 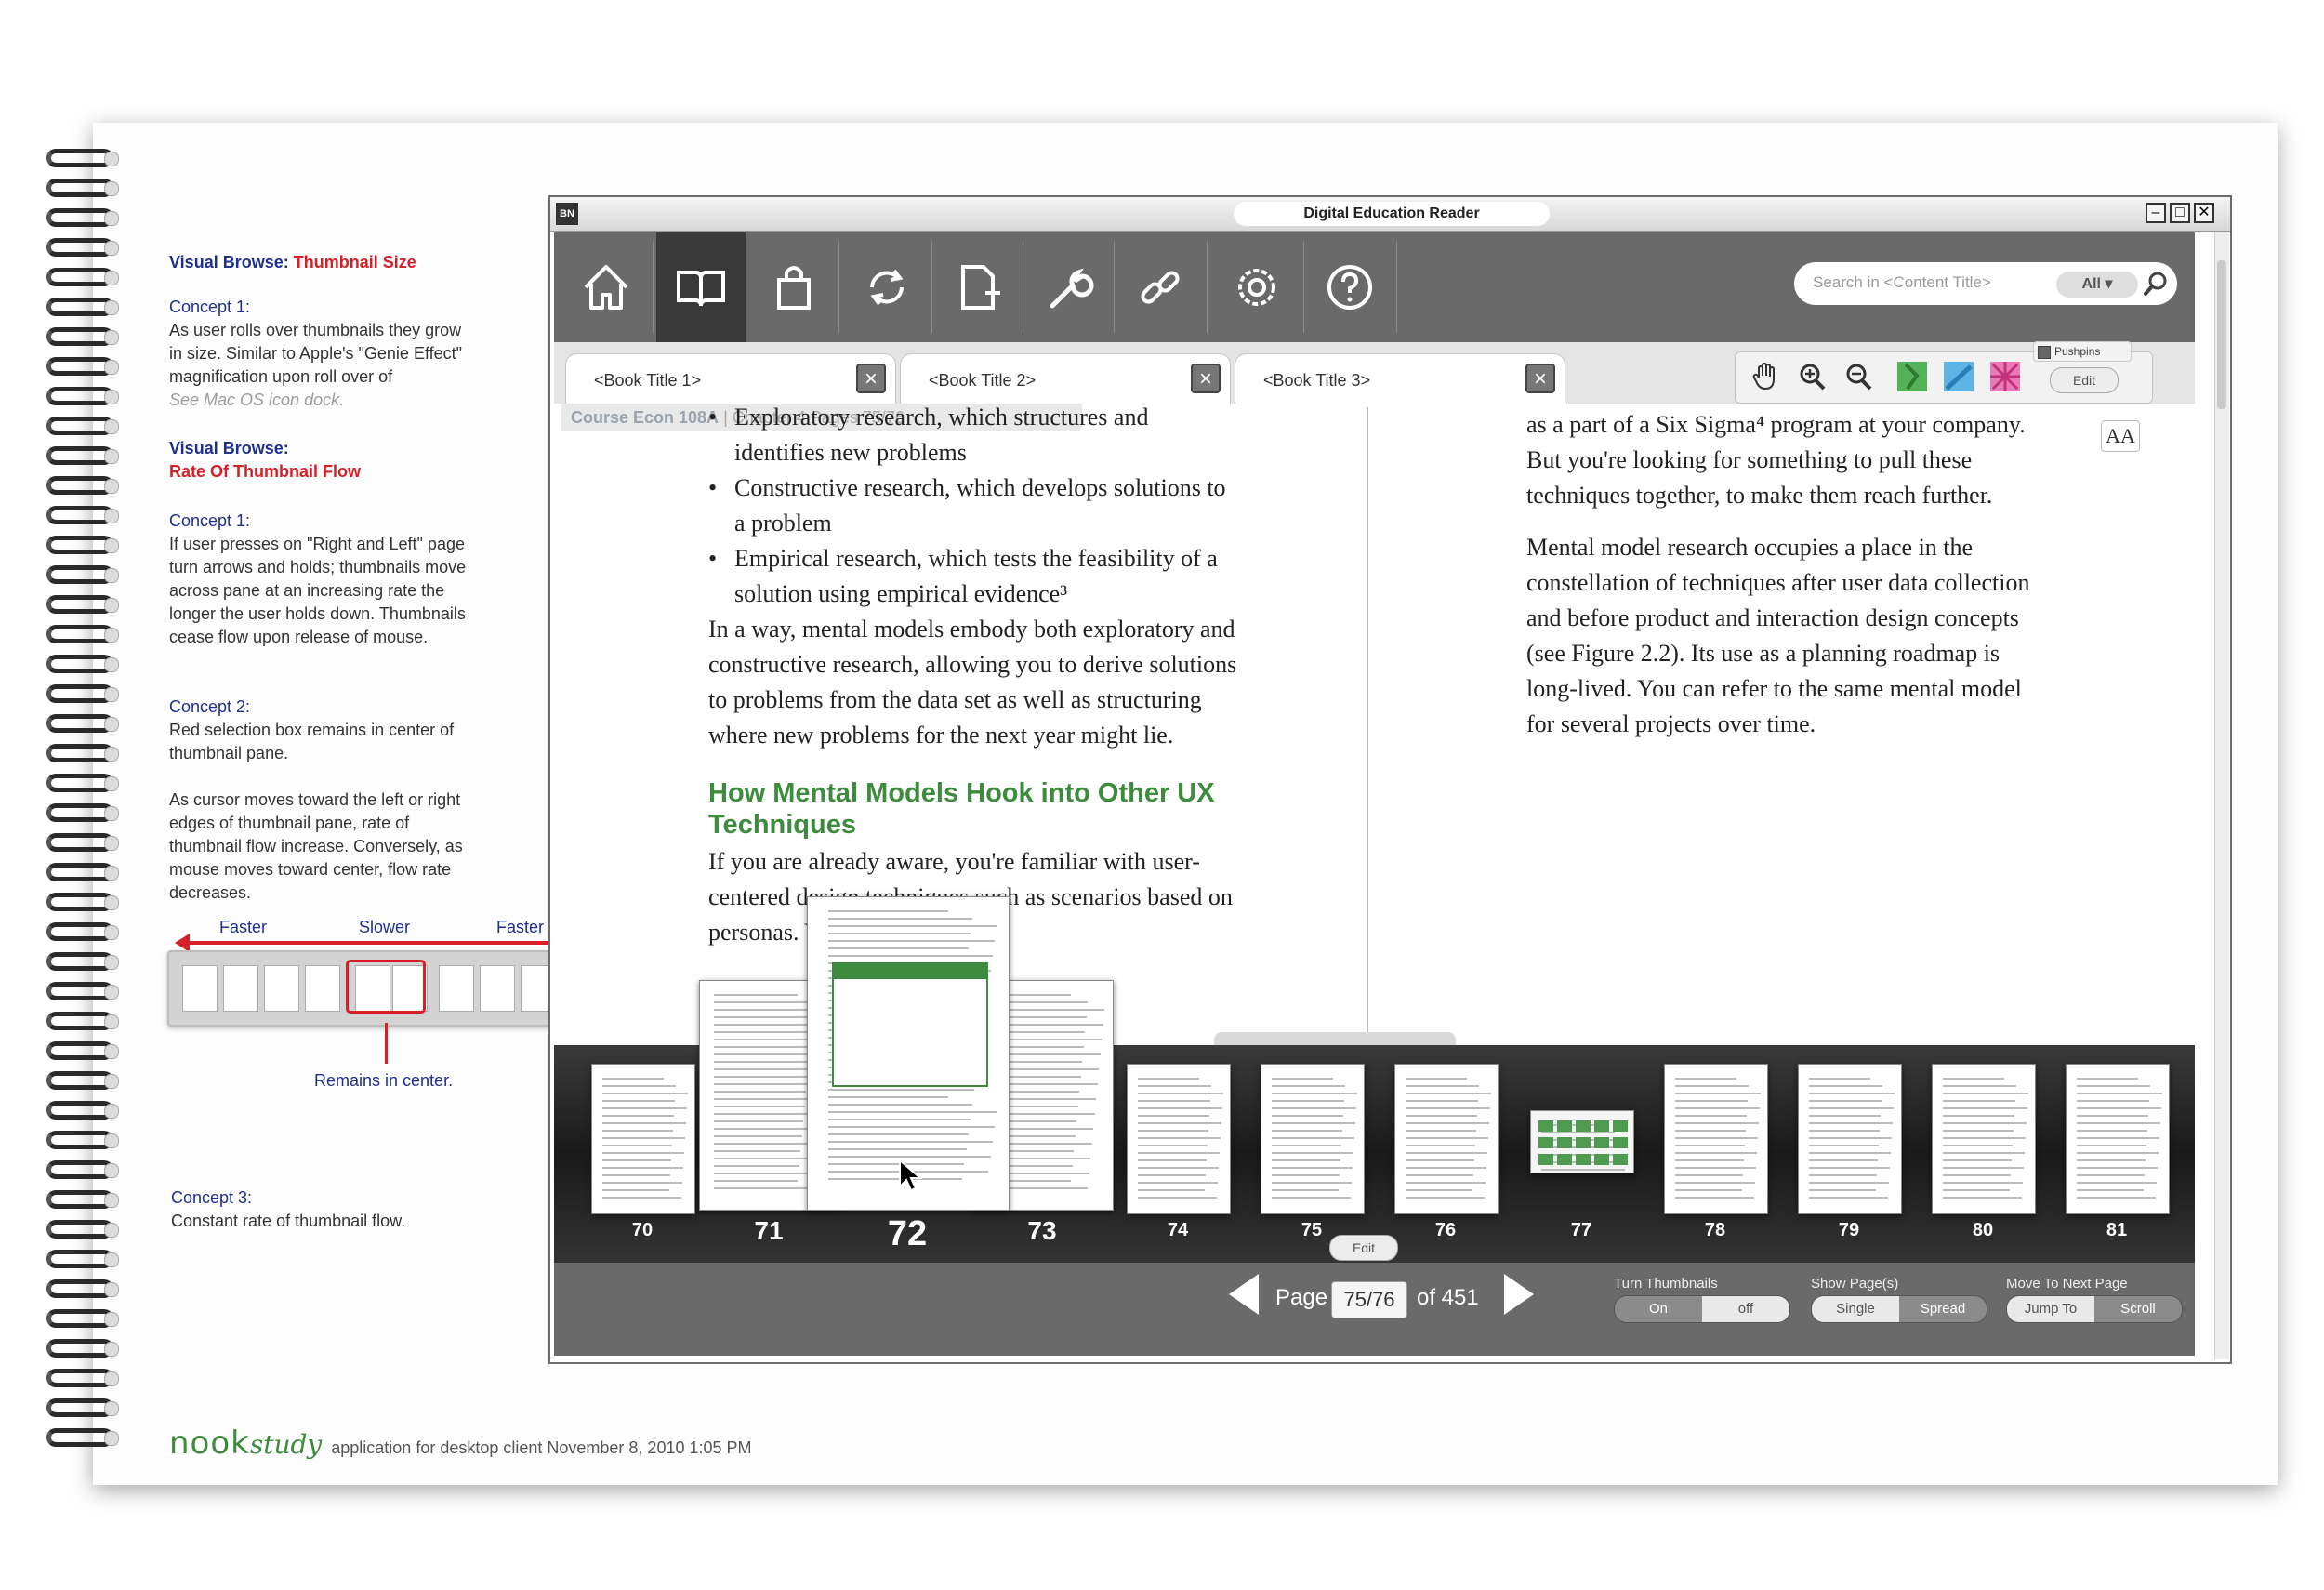 What do you see at coordinates (648, 380) in the screenshot?
I see `tab-label: <Book Title 1>` at bounding box center [648, 380].